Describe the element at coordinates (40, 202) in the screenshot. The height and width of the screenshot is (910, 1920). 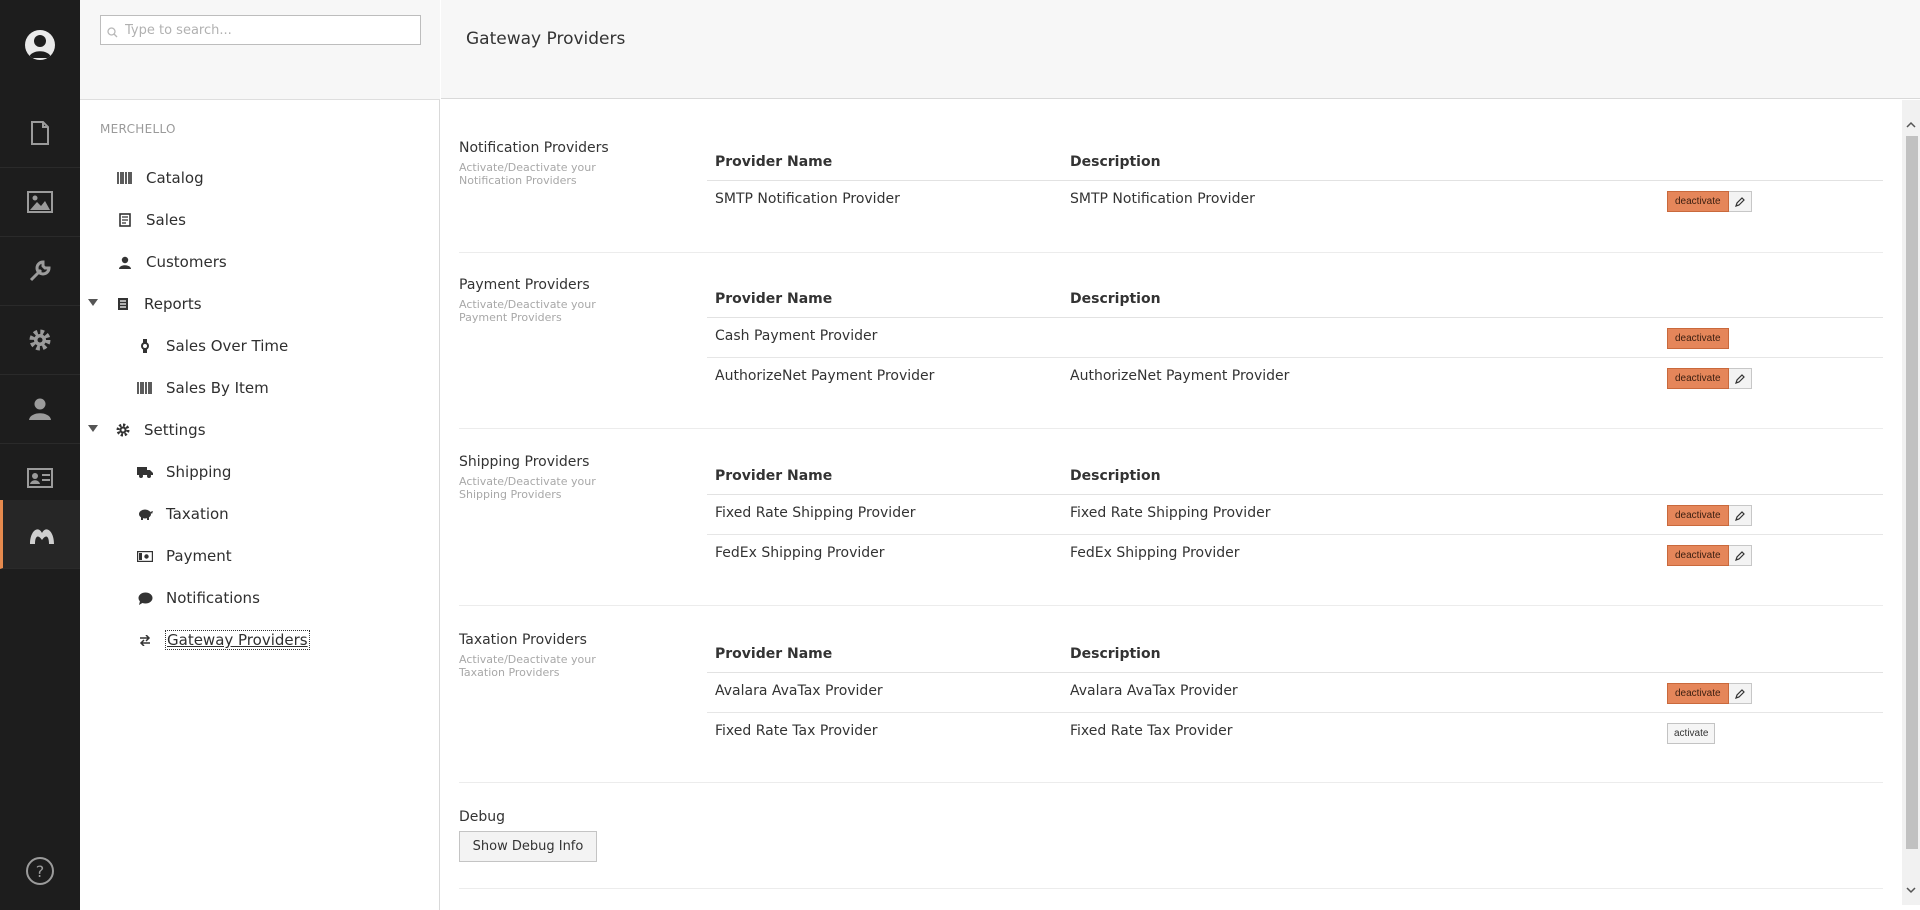
I see `image-icon` at that location.